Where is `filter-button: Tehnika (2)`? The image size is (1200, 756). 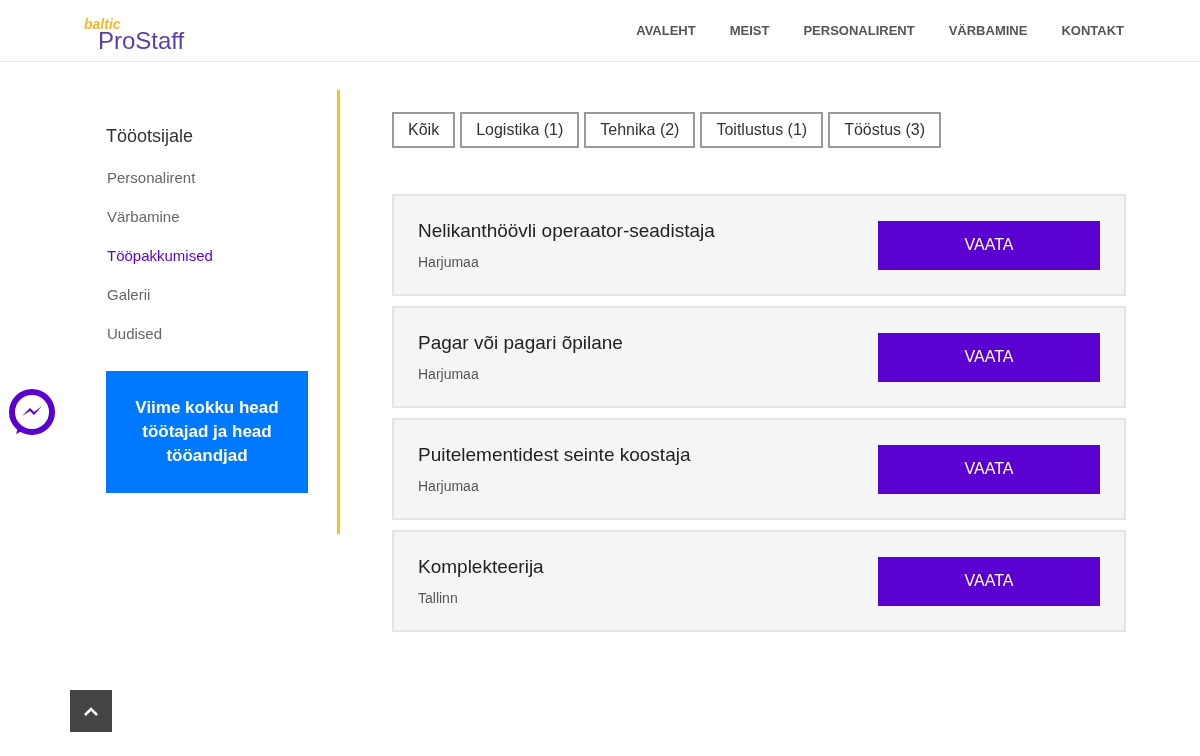 filter-button: Tehnika (2) is located at coordinates (640, 130).